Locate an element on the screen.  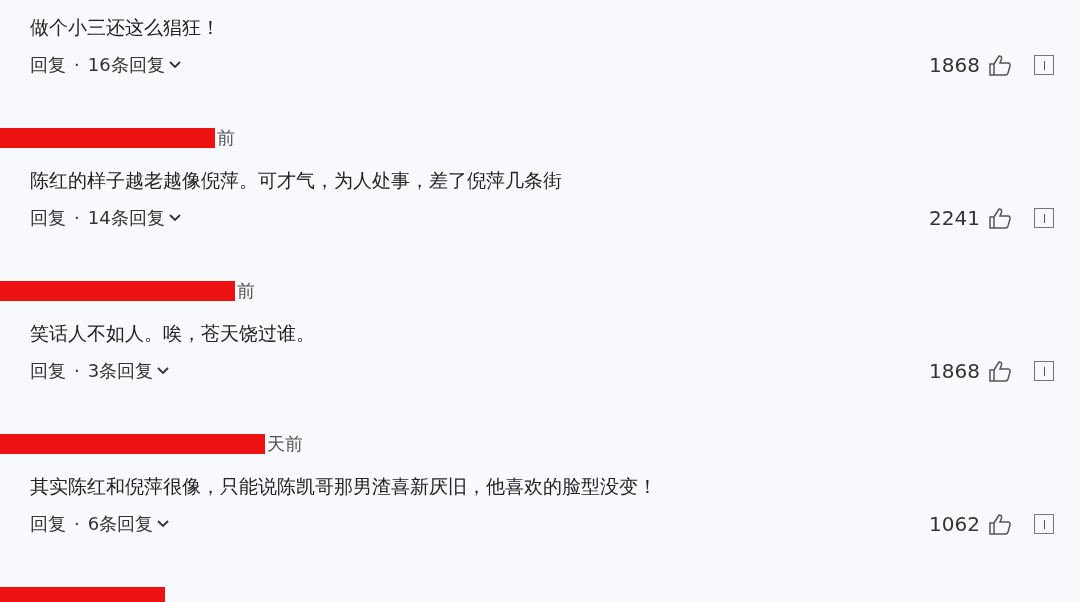
replies-toggle: 16条回复 is located at coordinates (134, 65).